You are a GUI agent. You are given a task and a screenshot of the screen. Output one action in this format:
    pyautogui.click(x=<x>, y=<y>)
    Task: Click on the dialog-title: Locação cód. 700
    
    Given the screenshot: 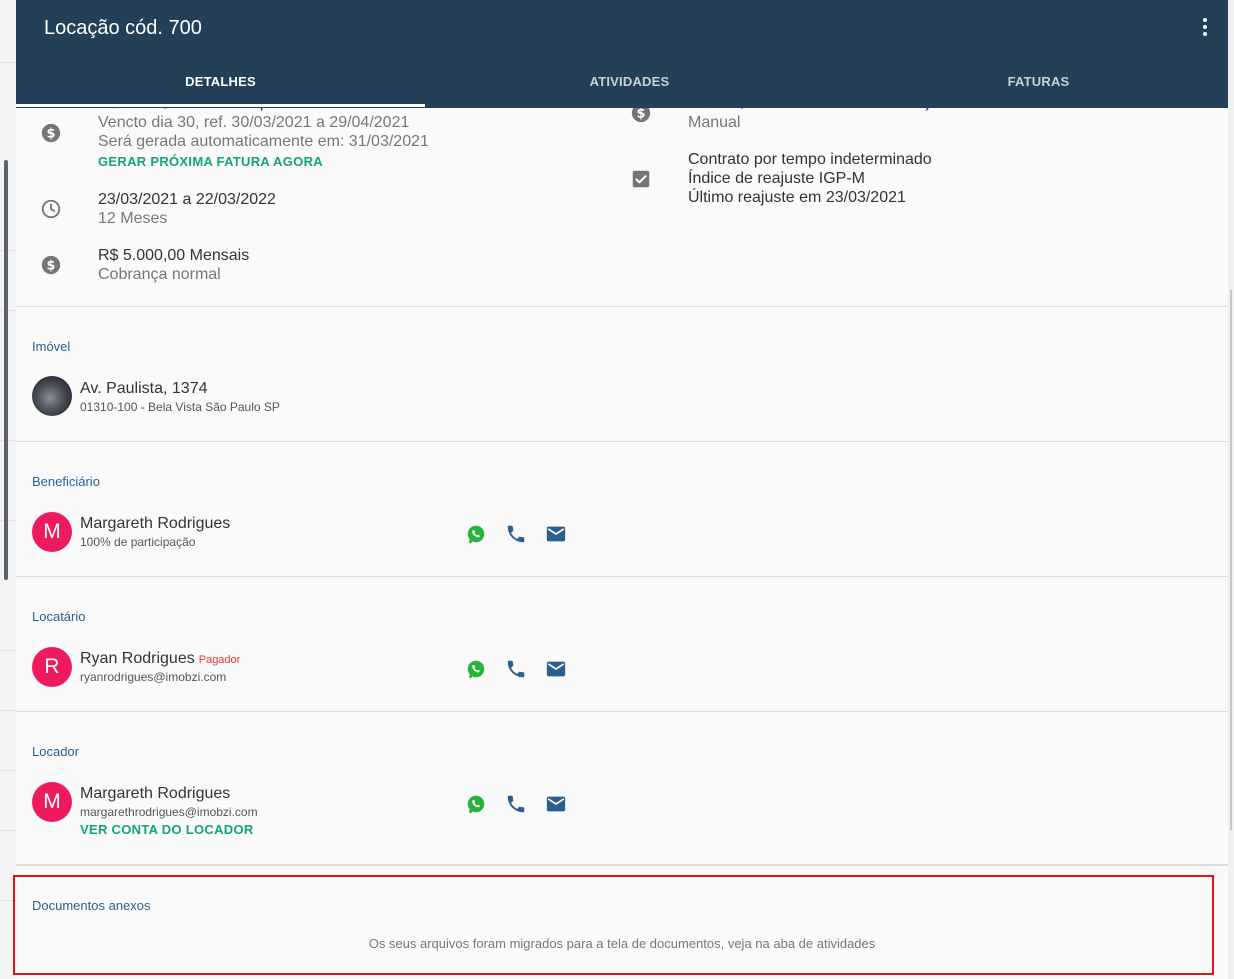 What is the action you would take?
    pyautogui.click(x=123, y=28)
    